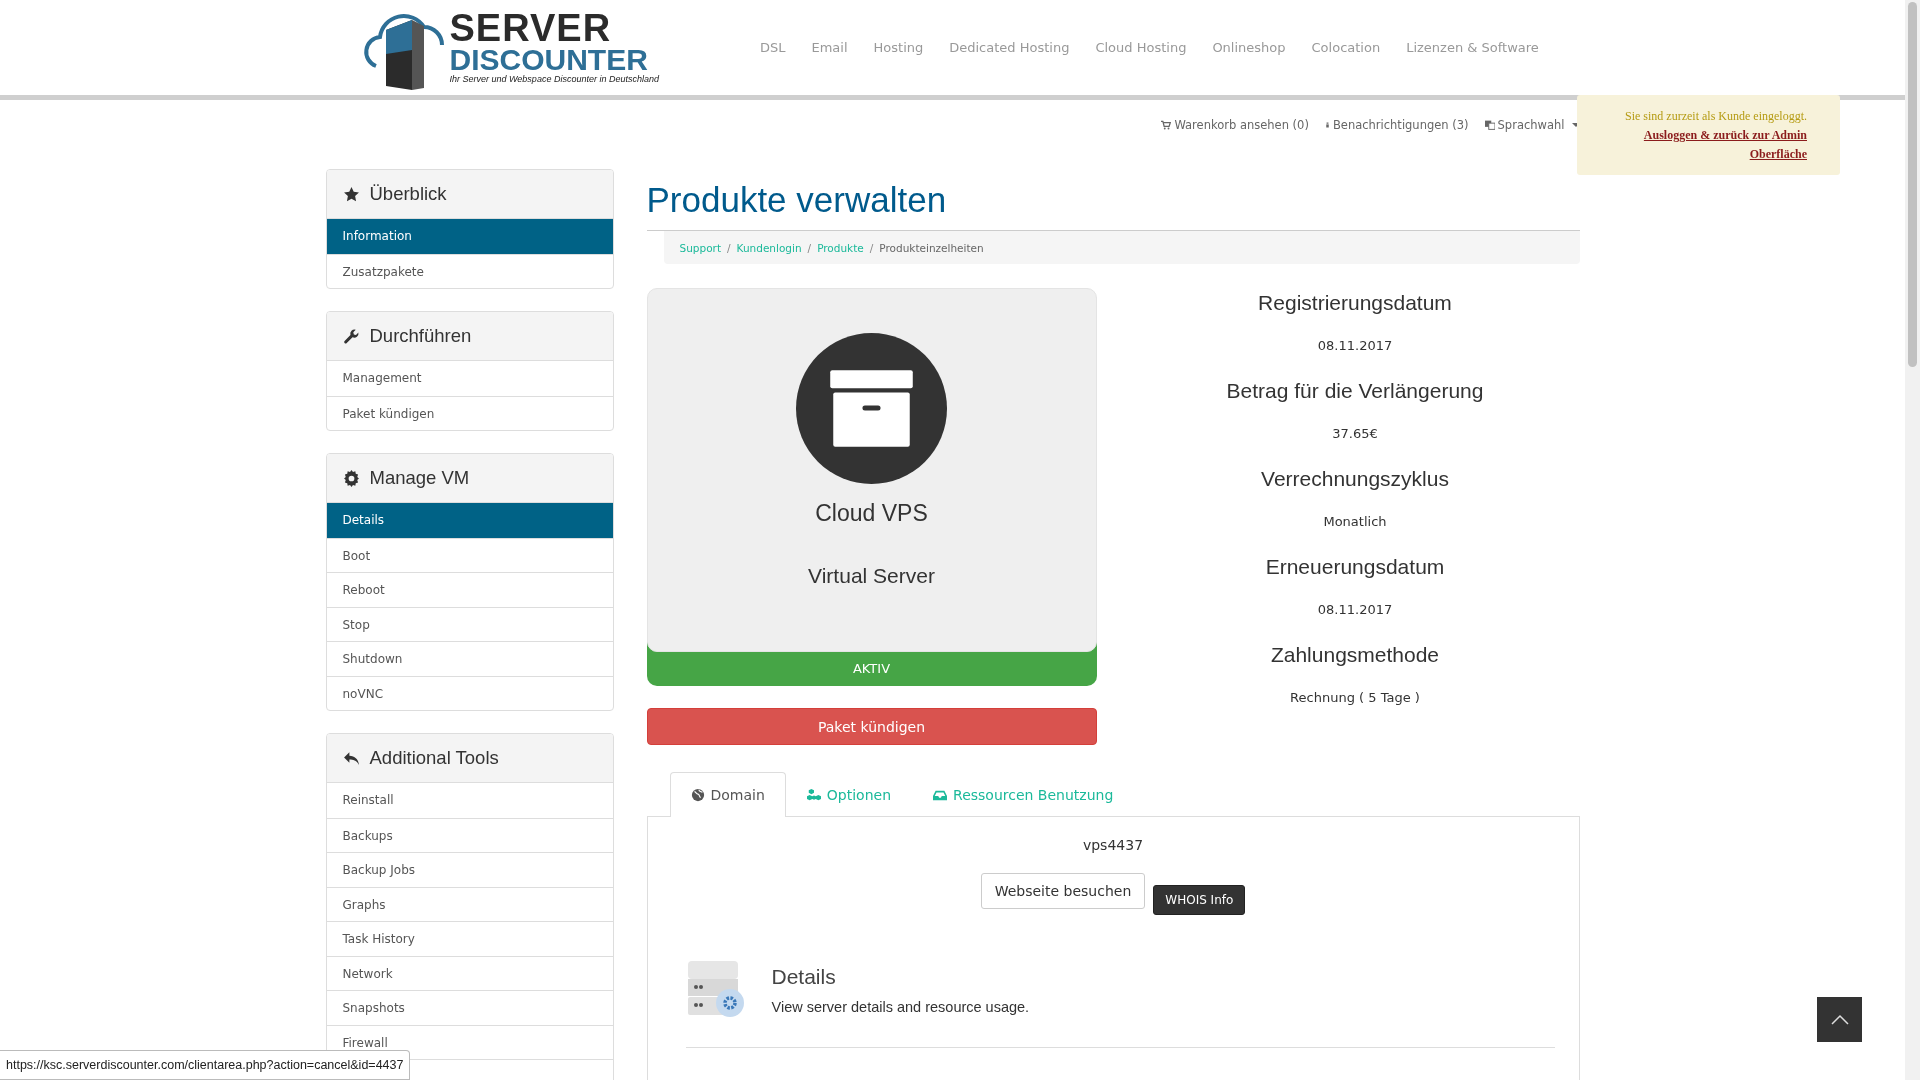  Describe the element at coordinates (1912, 540) in the screenshot. I see `scrollbar` at that location.